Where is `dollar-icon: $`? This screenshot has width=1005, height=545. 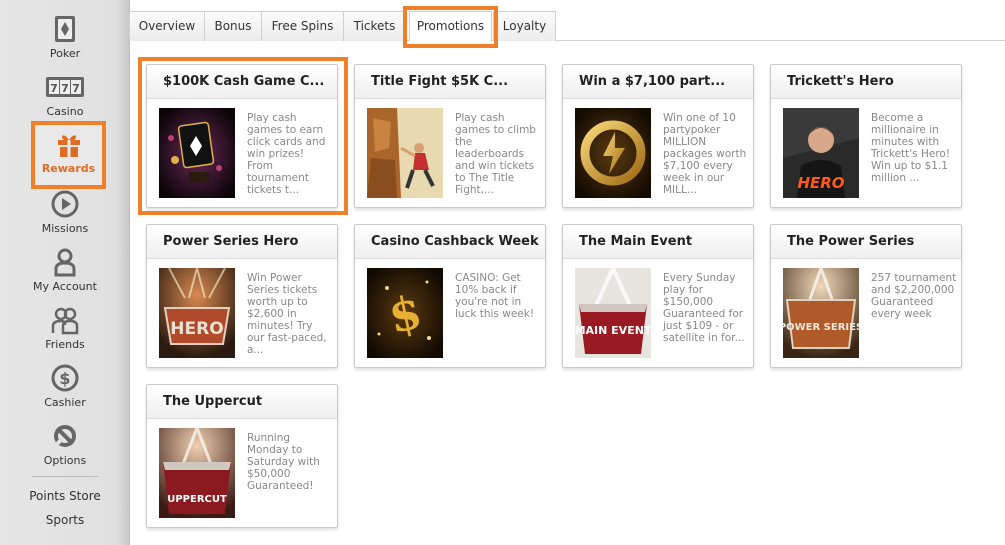 dollar-icon: $ is located at coordinates (65, 378).